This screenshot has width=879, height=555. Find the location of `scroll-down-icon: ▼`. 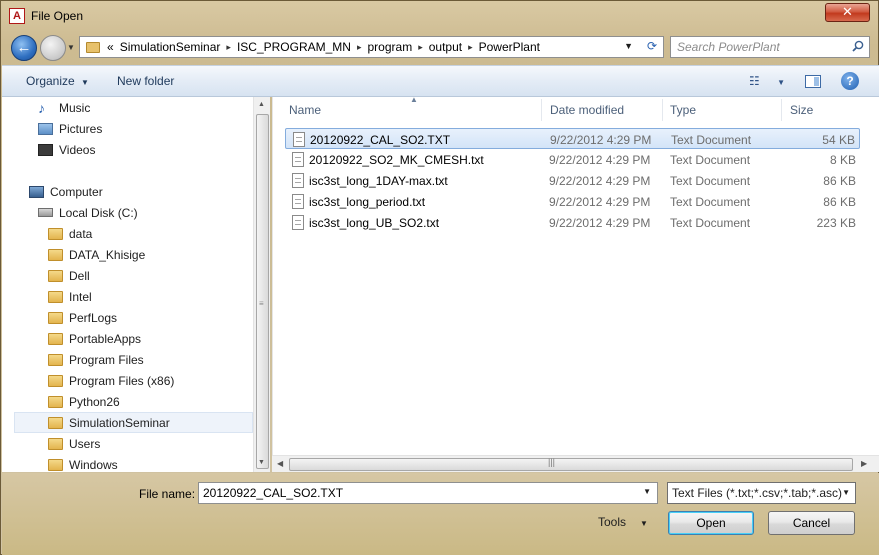

scroll-down-icon: ▼ is located at coordinates (261, 462).